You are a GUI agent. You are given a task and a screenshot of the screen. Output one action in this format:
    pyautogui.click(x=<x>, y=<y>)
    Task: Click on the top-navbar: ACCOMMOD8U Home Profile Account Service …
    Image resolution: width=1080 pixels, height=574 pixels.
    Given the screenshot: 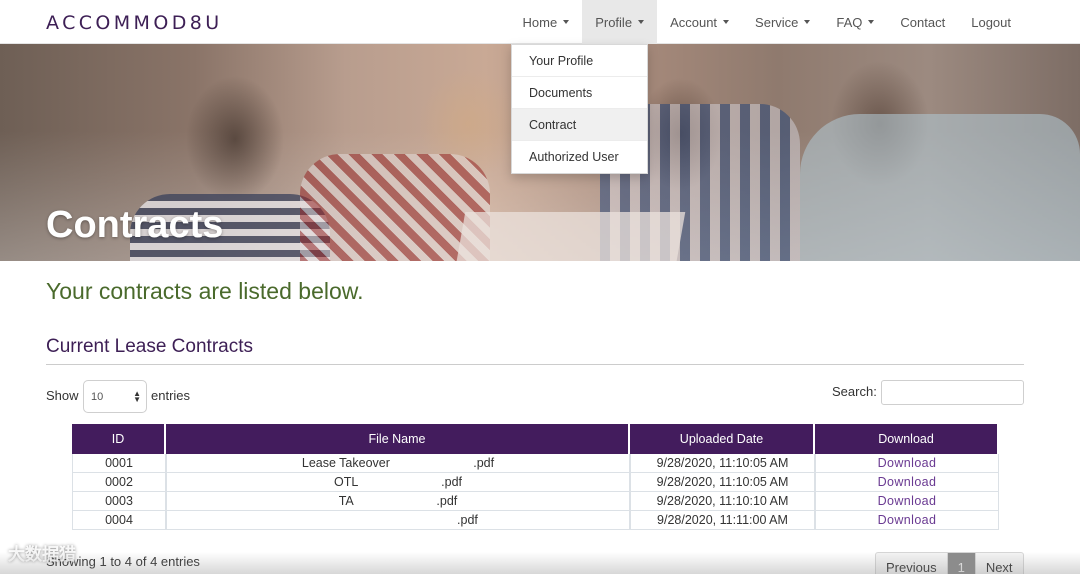 What is the action you would take?
    pyautogui.click(x=540, y=22)
    